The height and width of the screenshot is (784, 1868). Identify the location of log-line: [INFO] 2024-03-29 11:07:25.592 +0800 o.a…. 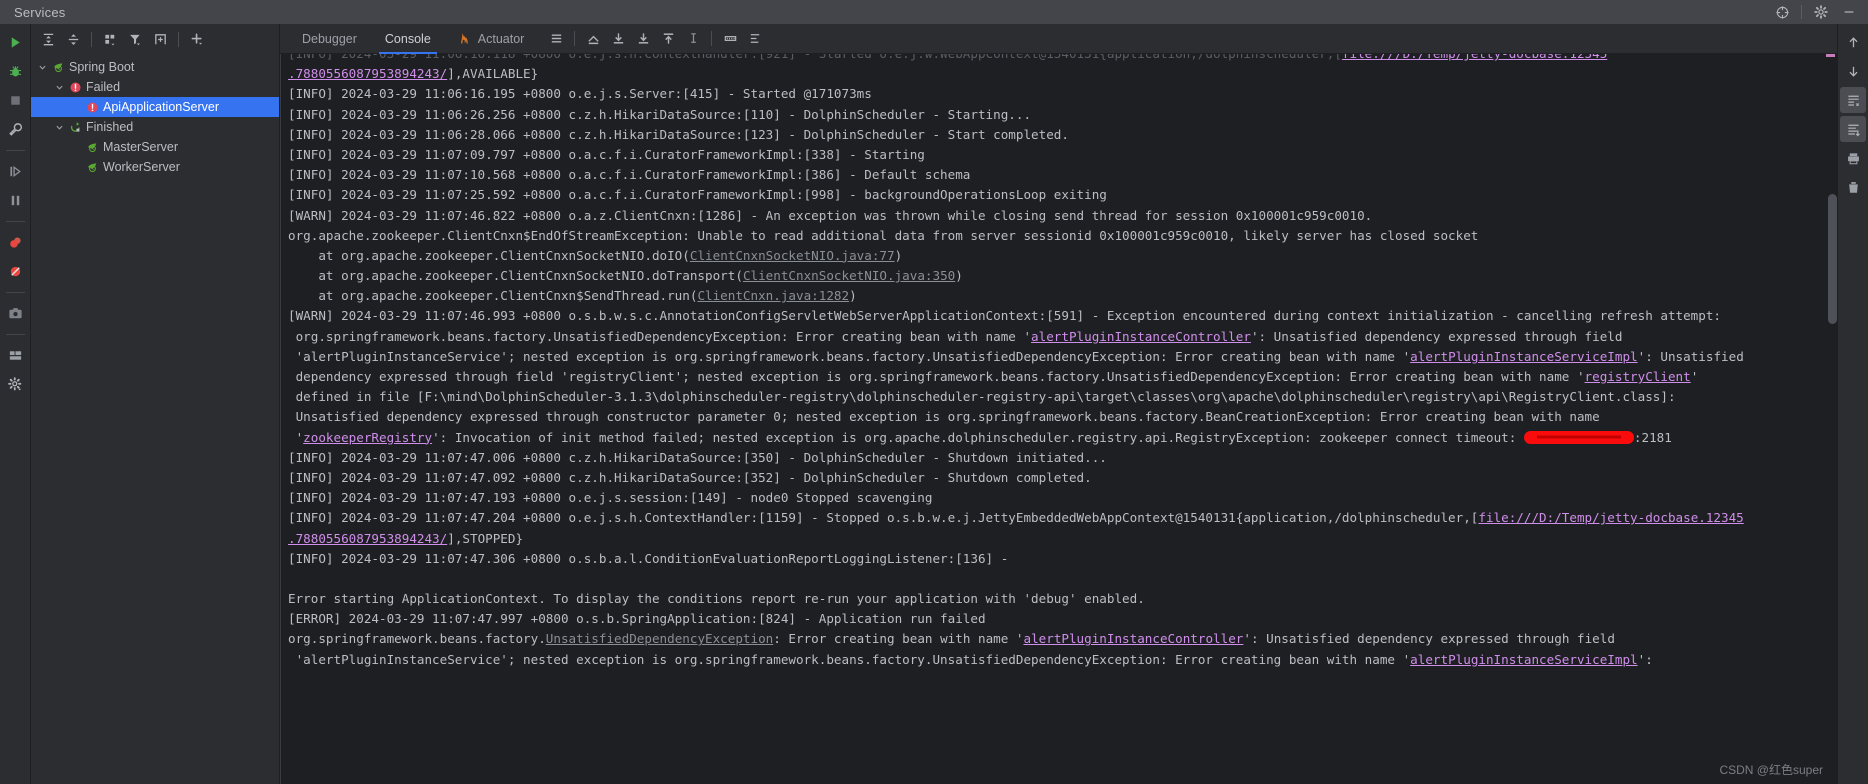
(1062, 195).